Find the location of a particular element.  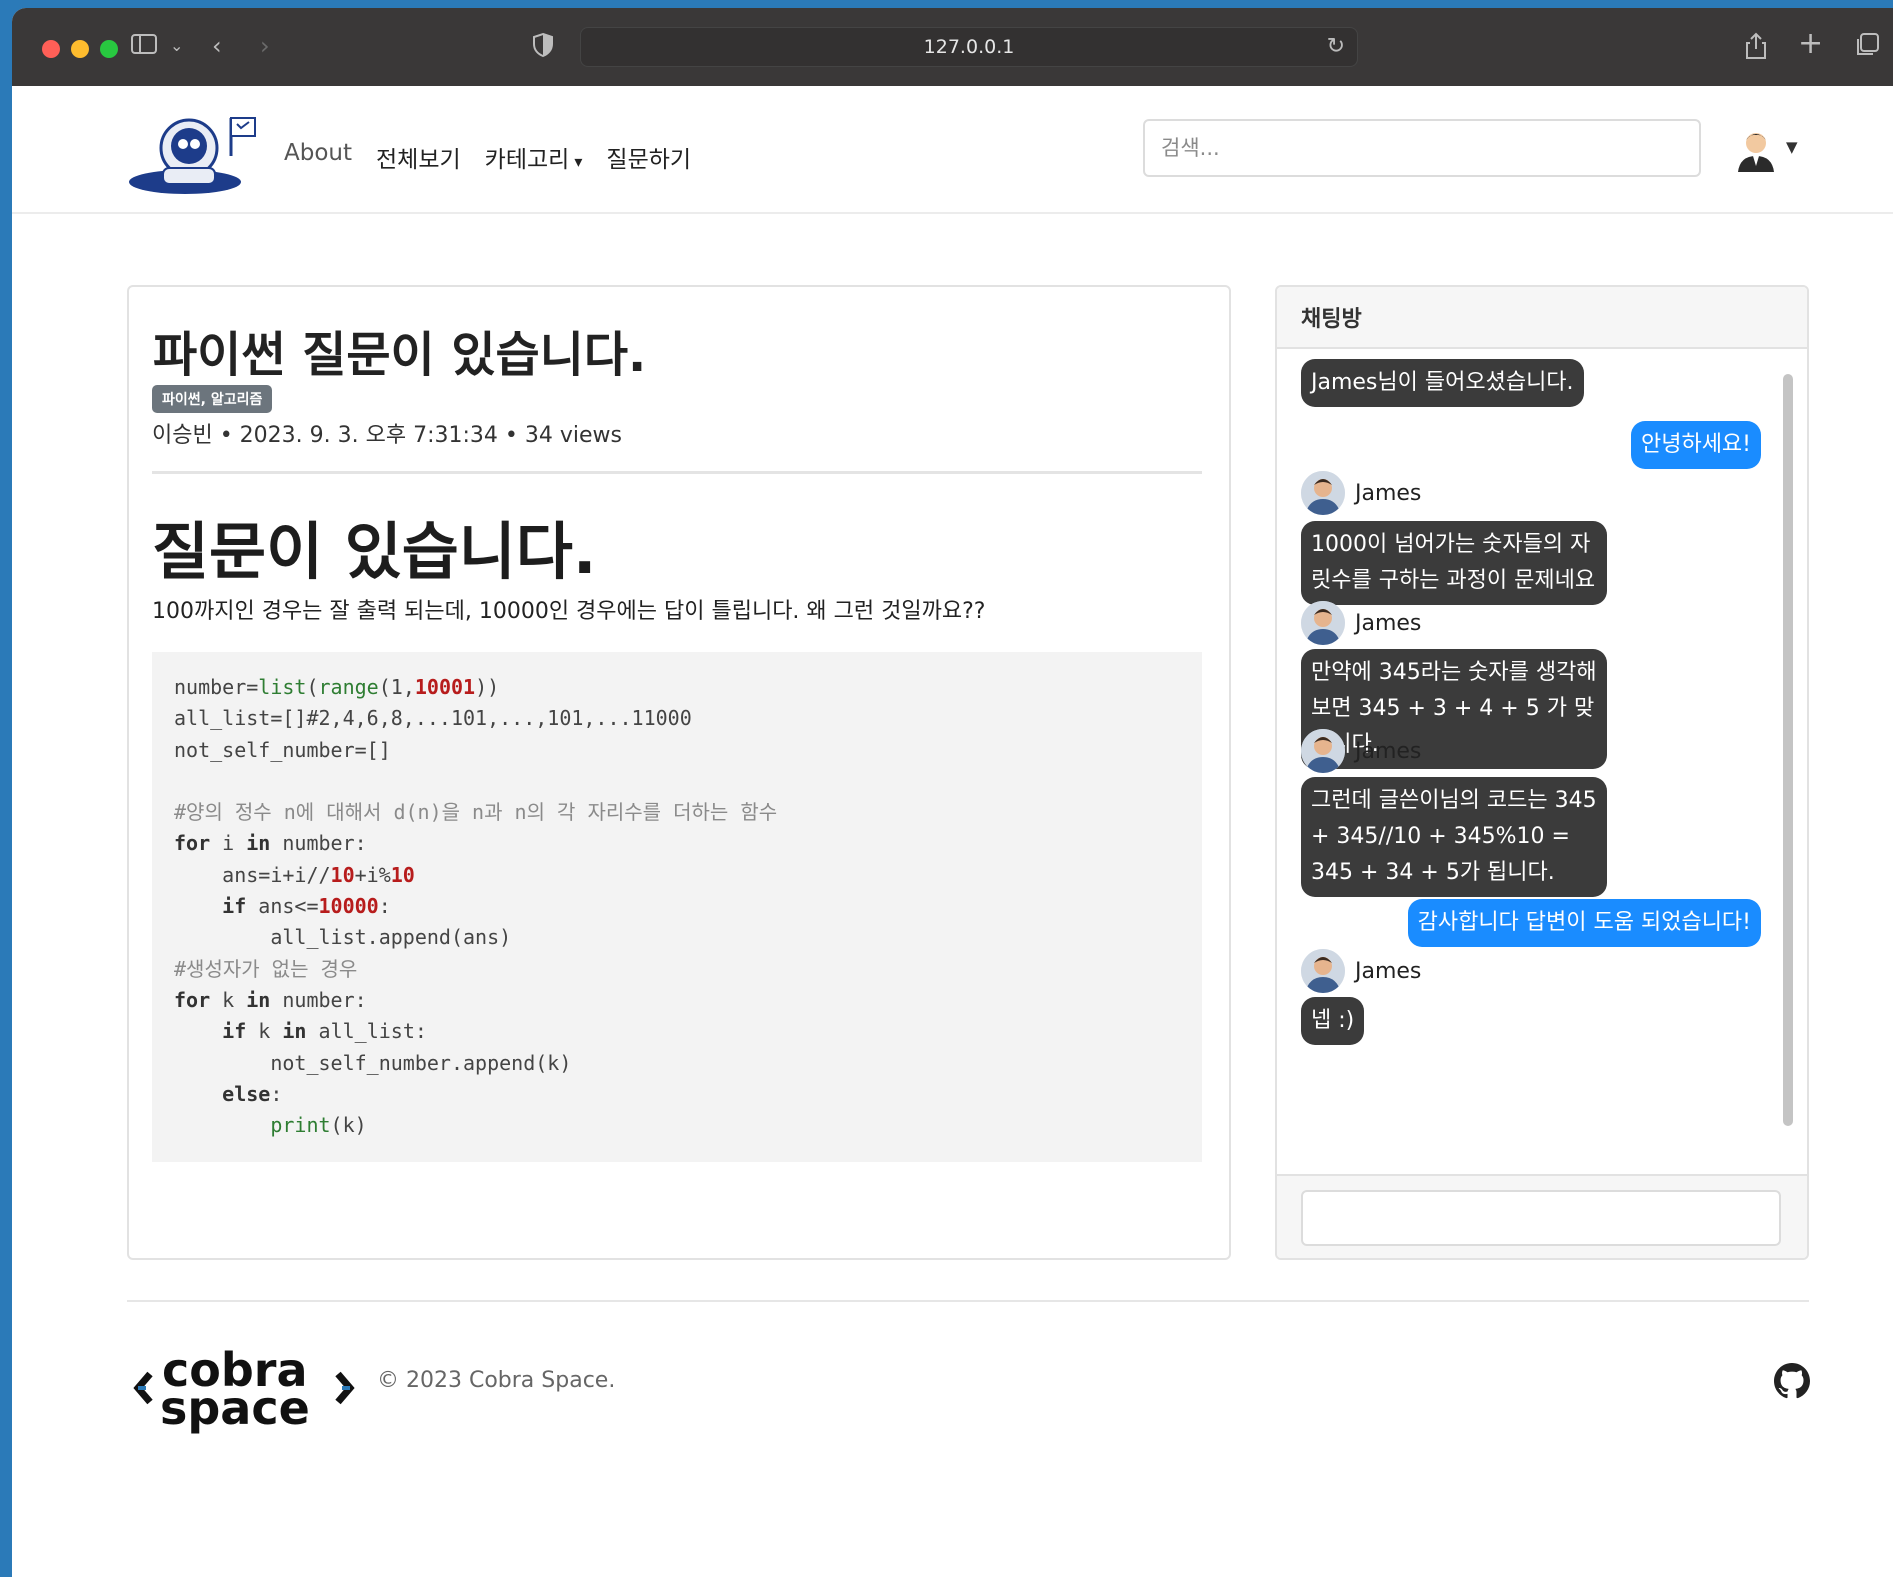

footer-divider is located at coordinates (968, 1301).